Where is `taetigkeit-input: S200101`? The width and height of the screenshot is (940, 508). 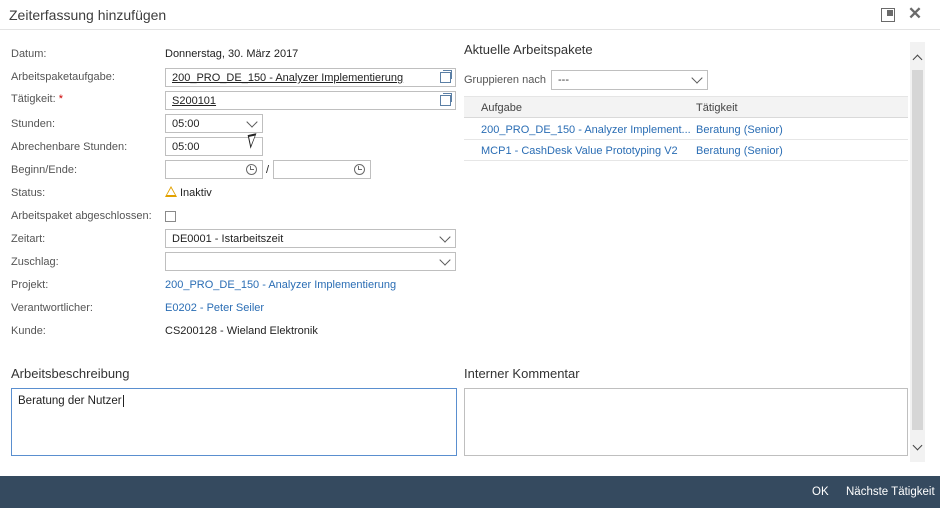 taetigkeit-input: S200101 is located at coordinates (310, 100).